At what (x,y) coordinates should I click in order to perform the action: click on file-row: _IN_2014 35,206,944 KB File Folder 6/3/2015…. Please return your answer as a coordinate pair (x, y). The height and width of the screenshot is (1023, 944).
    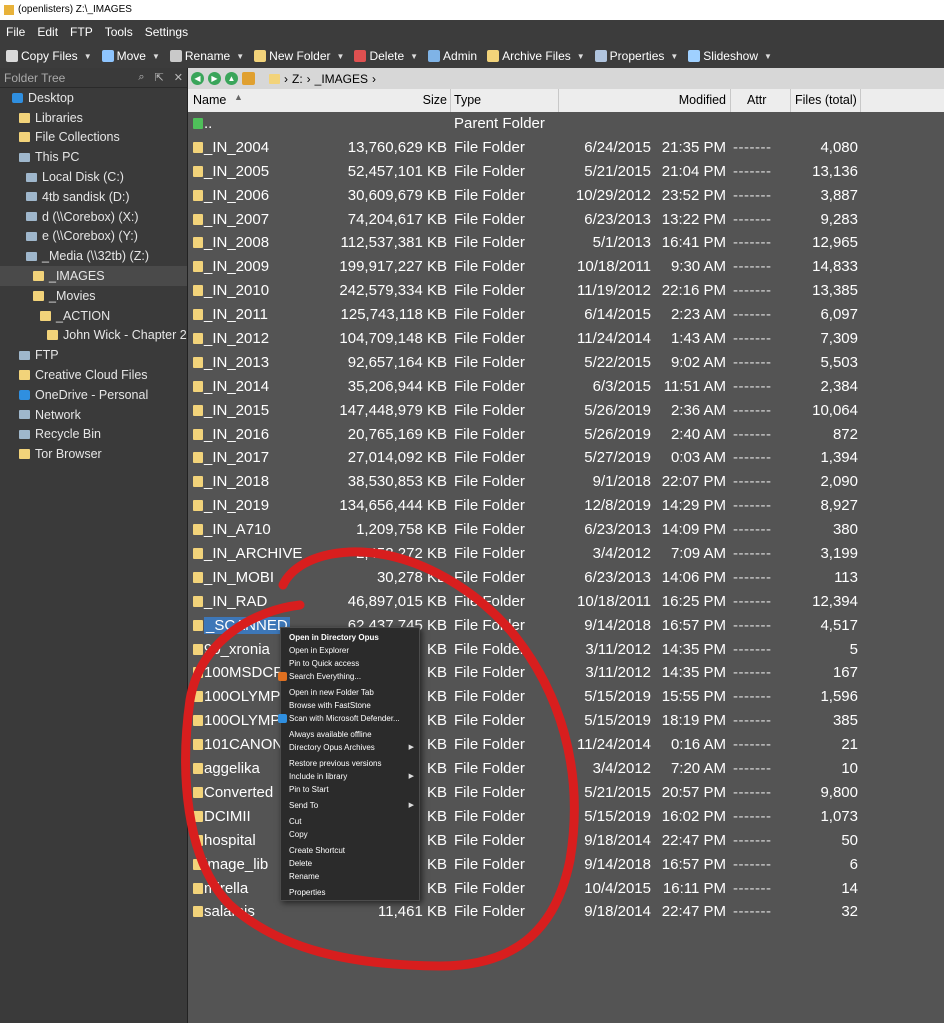
    Looking at the image, I should click on (566, 387).